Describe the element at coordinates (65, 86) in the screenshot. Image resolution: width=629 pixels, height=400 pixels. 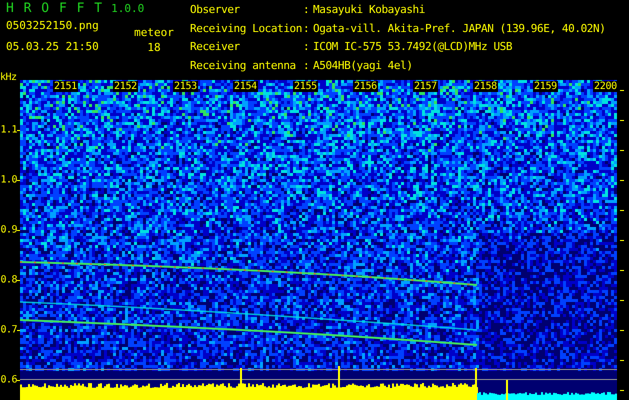
I see `time-label: 2151` at that location.